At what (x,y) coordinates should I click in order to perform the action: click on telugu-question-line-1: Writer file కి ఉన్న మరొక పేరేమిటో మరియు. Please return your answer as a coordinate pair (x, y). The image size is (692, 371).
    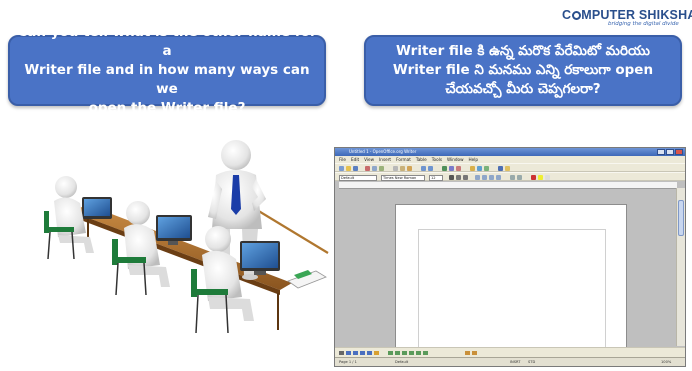
    Looking at the image, I should click on (523, 51).